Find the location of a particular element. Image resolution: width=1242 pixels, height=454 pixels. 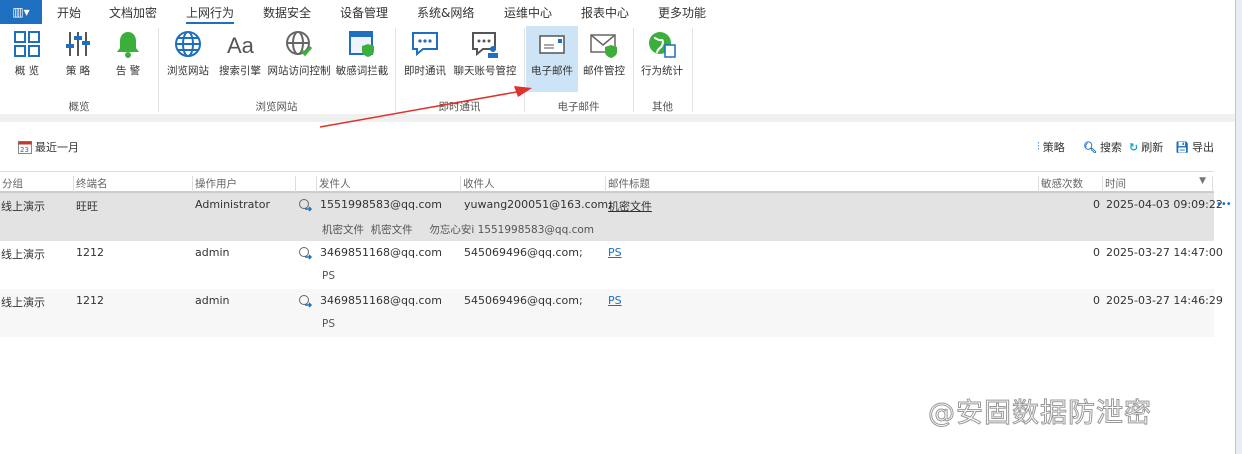

watermark: @安固数据防泄密 is located at coordinates (1040, 414).